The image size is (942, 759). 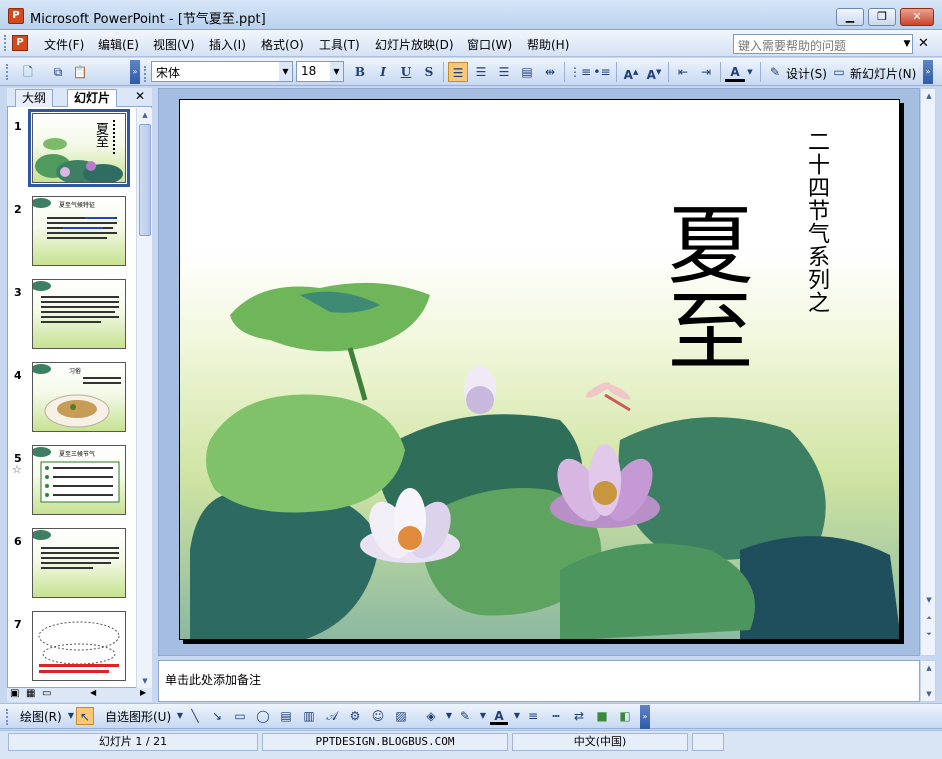 I want to click on slide-thumbnail-2: 夏至气候特征, so click(x=79, y=231).